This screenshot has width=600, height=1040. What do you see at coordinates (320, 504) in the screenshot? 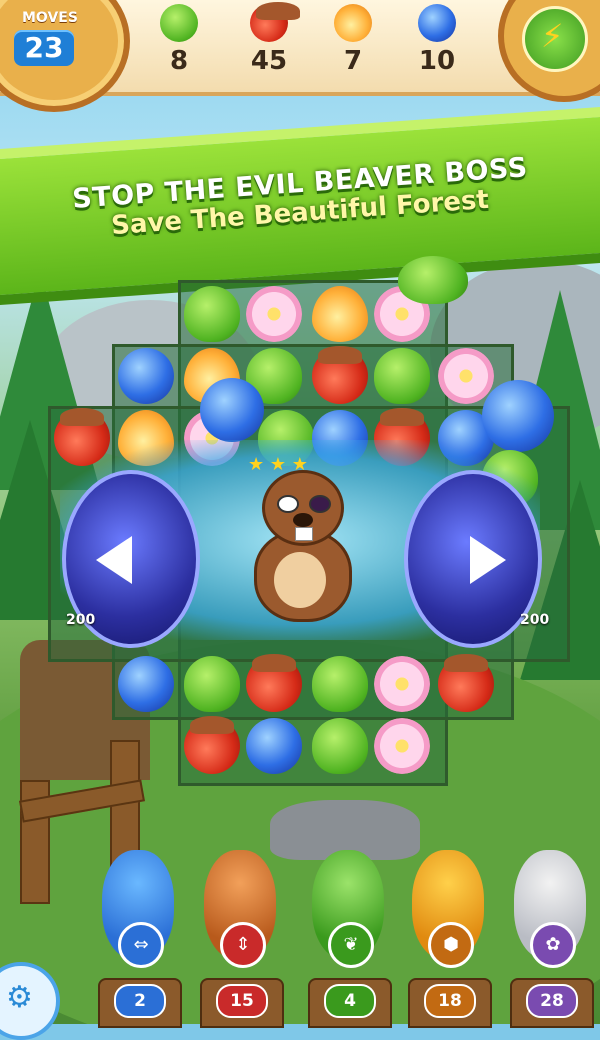
I see `beaver-black-eye` at bounding box center [320, 504].